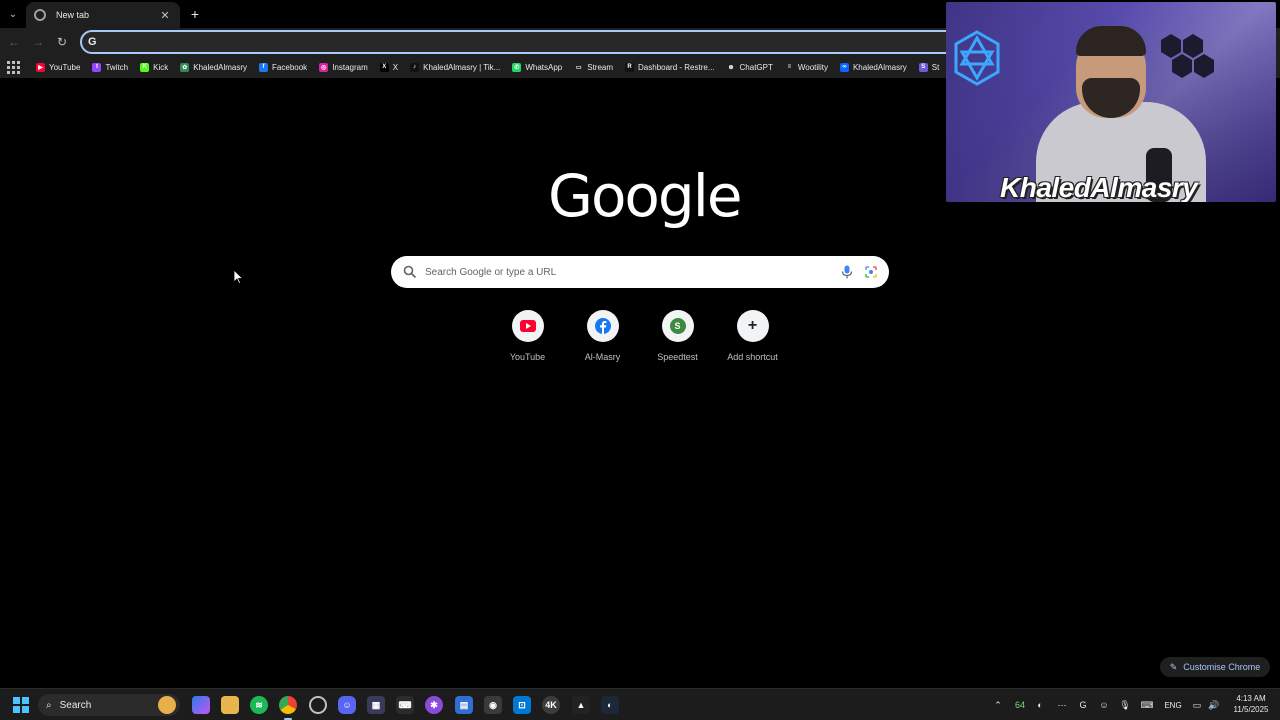 This screenshot has width=1280, height=720. I want to click on bookmark-item: t Twitch, so click(110, 67).